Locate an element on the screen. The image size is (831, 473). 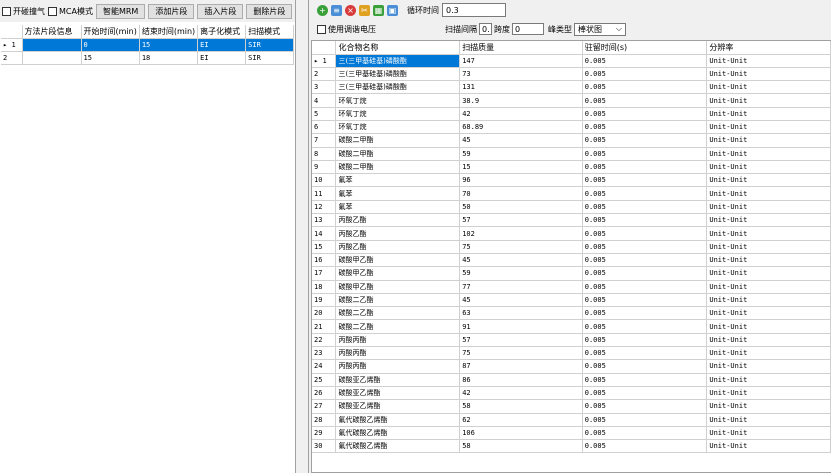
row-header: 28 is located at coordinates (324, 420).